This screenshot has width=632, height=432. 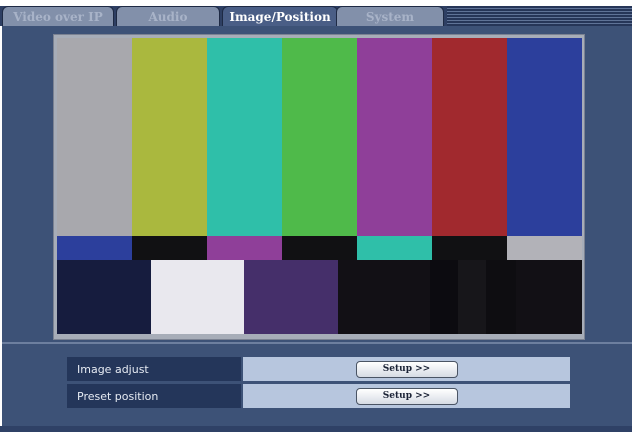 I want to click on preset-position-cell: Setup >>, so click(x=406, y=396).